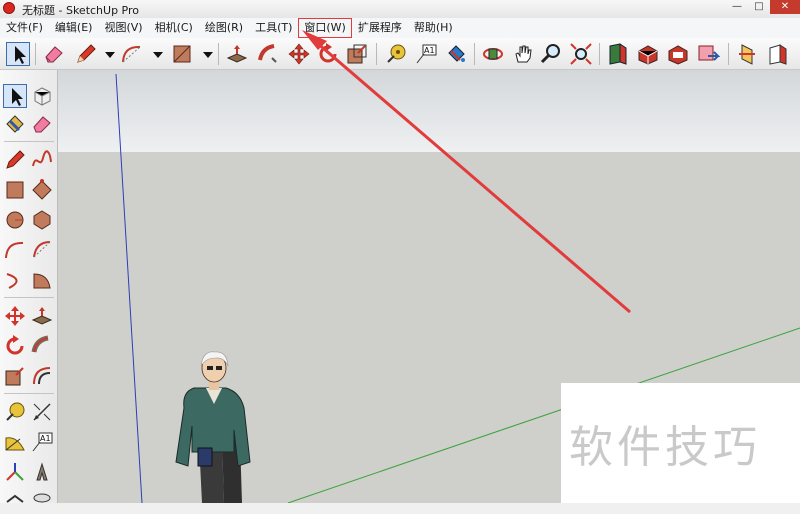 Image resolution: width=800 pixels, height=514 pixels. What do you see at coordinates (42, 96) in the screenshot?
I see `make-component-button` at bounding box center [42, 96].